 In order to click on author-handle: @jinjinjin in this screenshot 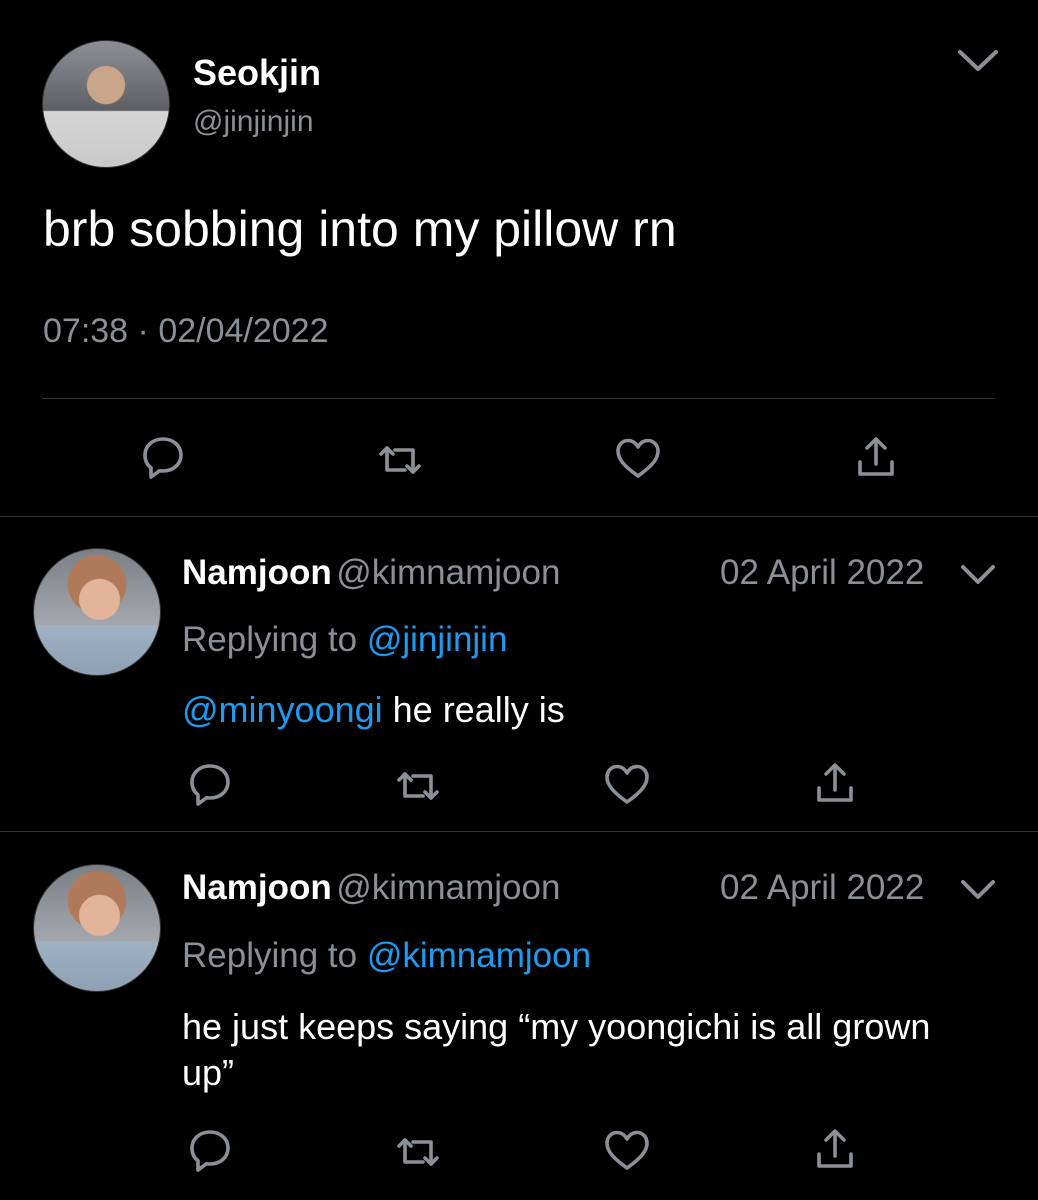, I will do `click(253, 122)`.